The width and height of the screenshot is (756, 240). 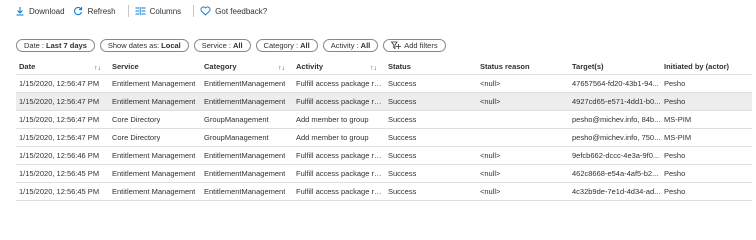 I want to click on columns-icon, so click(x=140, y=11).